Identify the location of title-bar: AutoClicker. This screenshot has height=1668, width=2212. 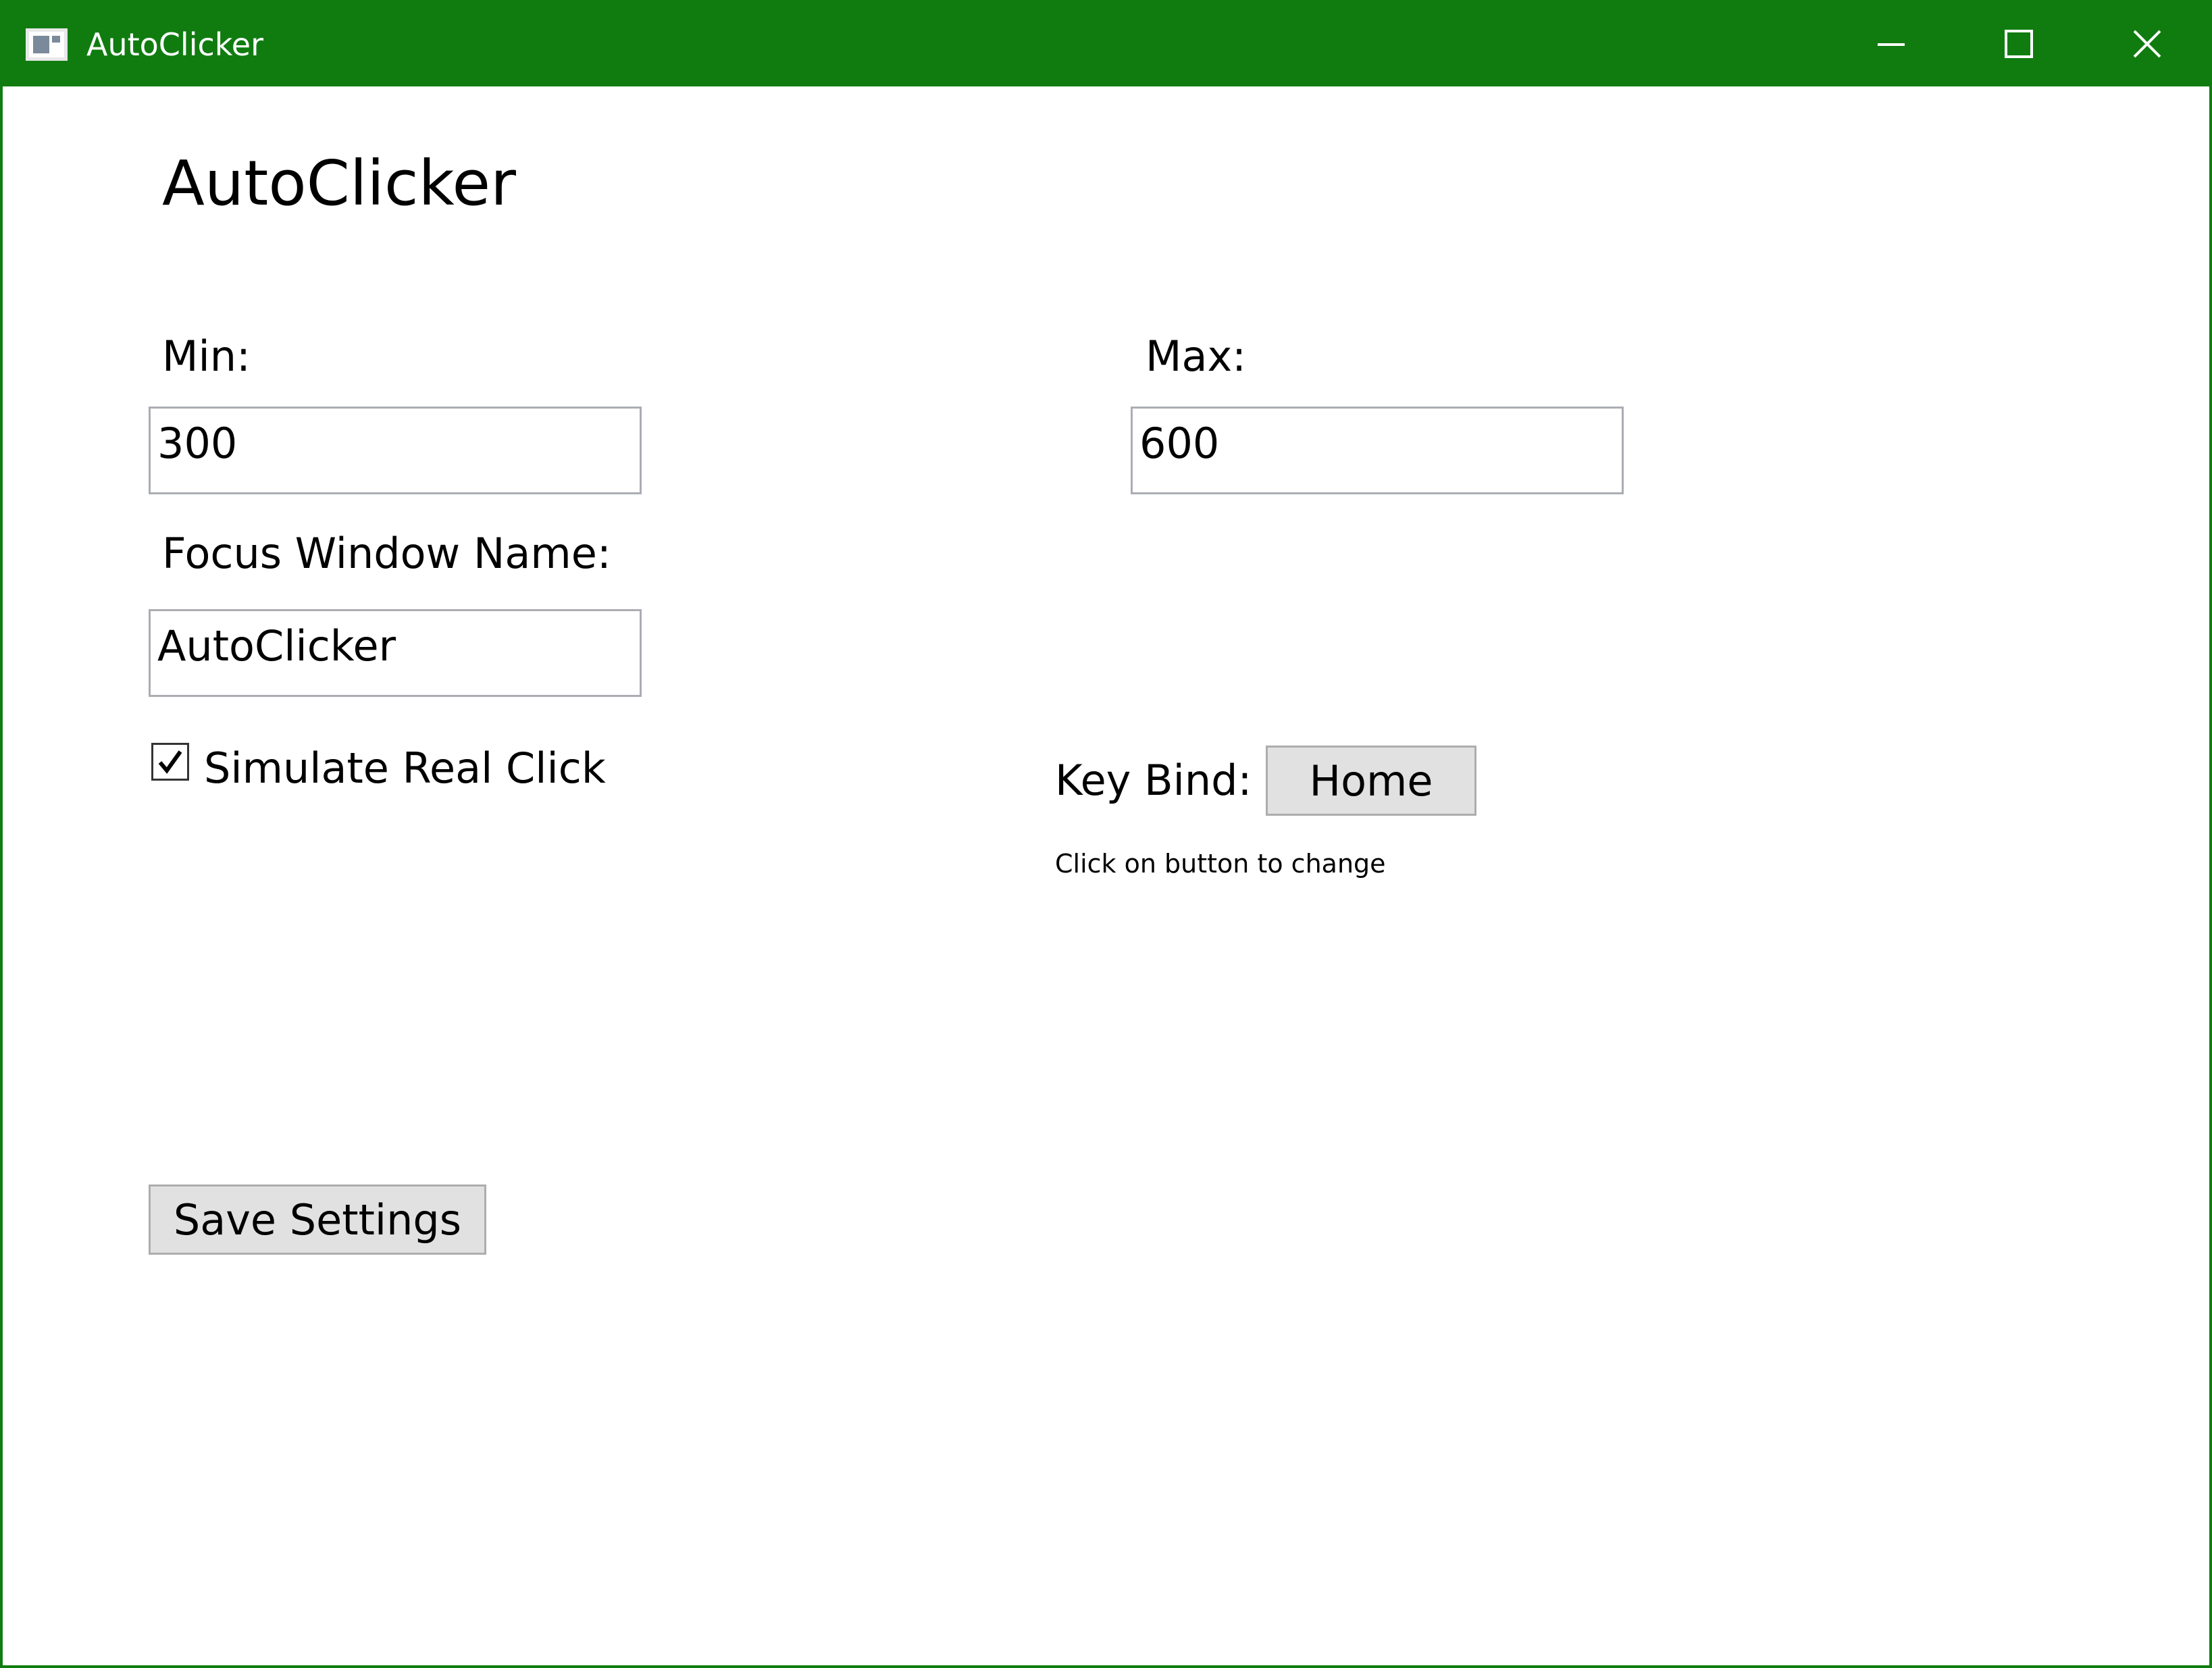
(1106, 44).